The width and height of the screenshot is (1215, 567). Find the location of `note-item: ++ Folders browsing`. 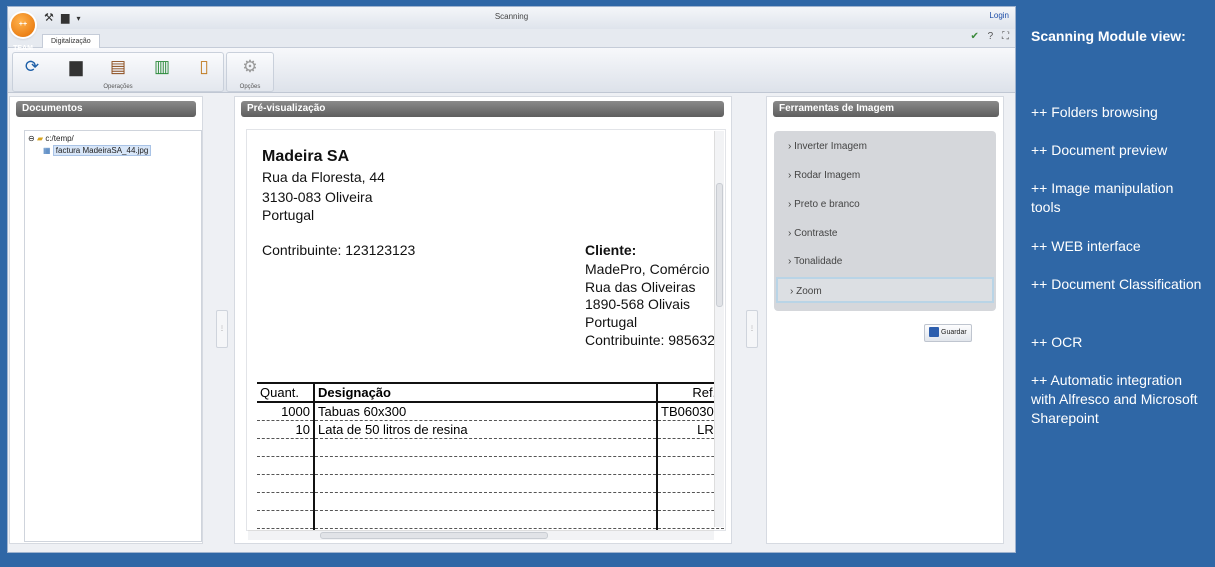

note-item: ++ Folders browsing is located at coordinates (1094, 112).